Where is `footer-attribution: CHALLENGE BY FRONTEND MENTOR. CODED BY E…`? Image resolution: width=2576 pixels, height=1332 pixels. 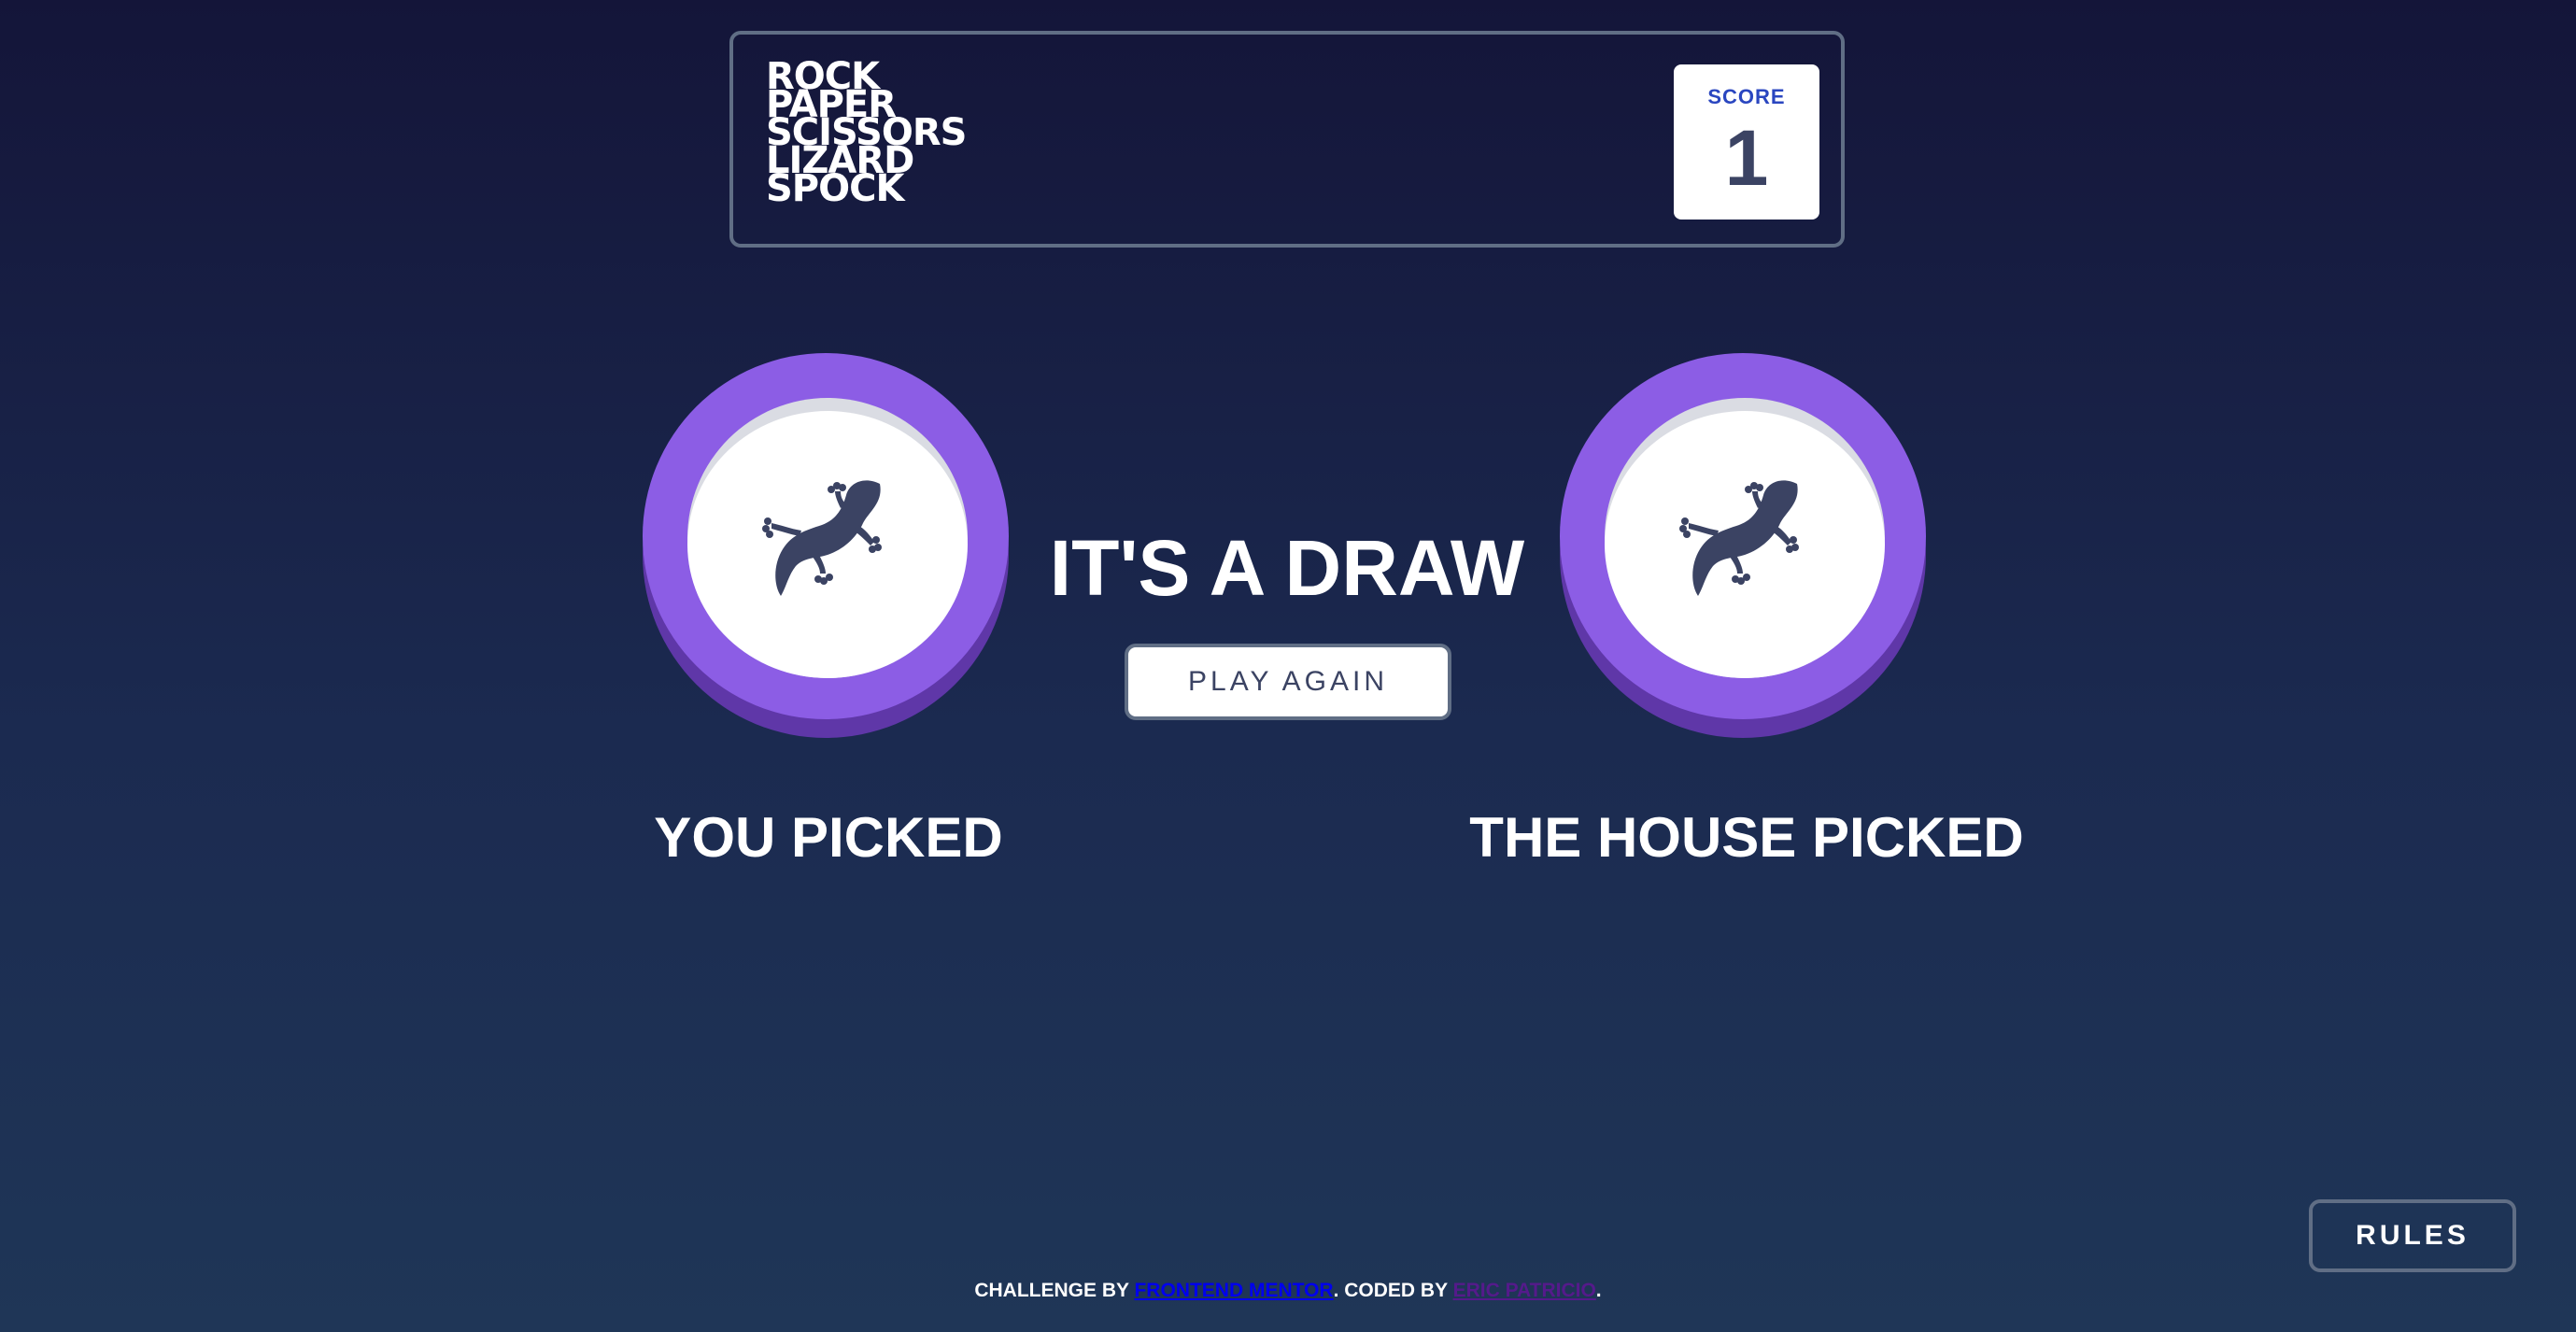
footer-attribution: CHALLENGE BY FRONTEND MENTOR. CODED BY E… is located at coordinates (1288, 1291).